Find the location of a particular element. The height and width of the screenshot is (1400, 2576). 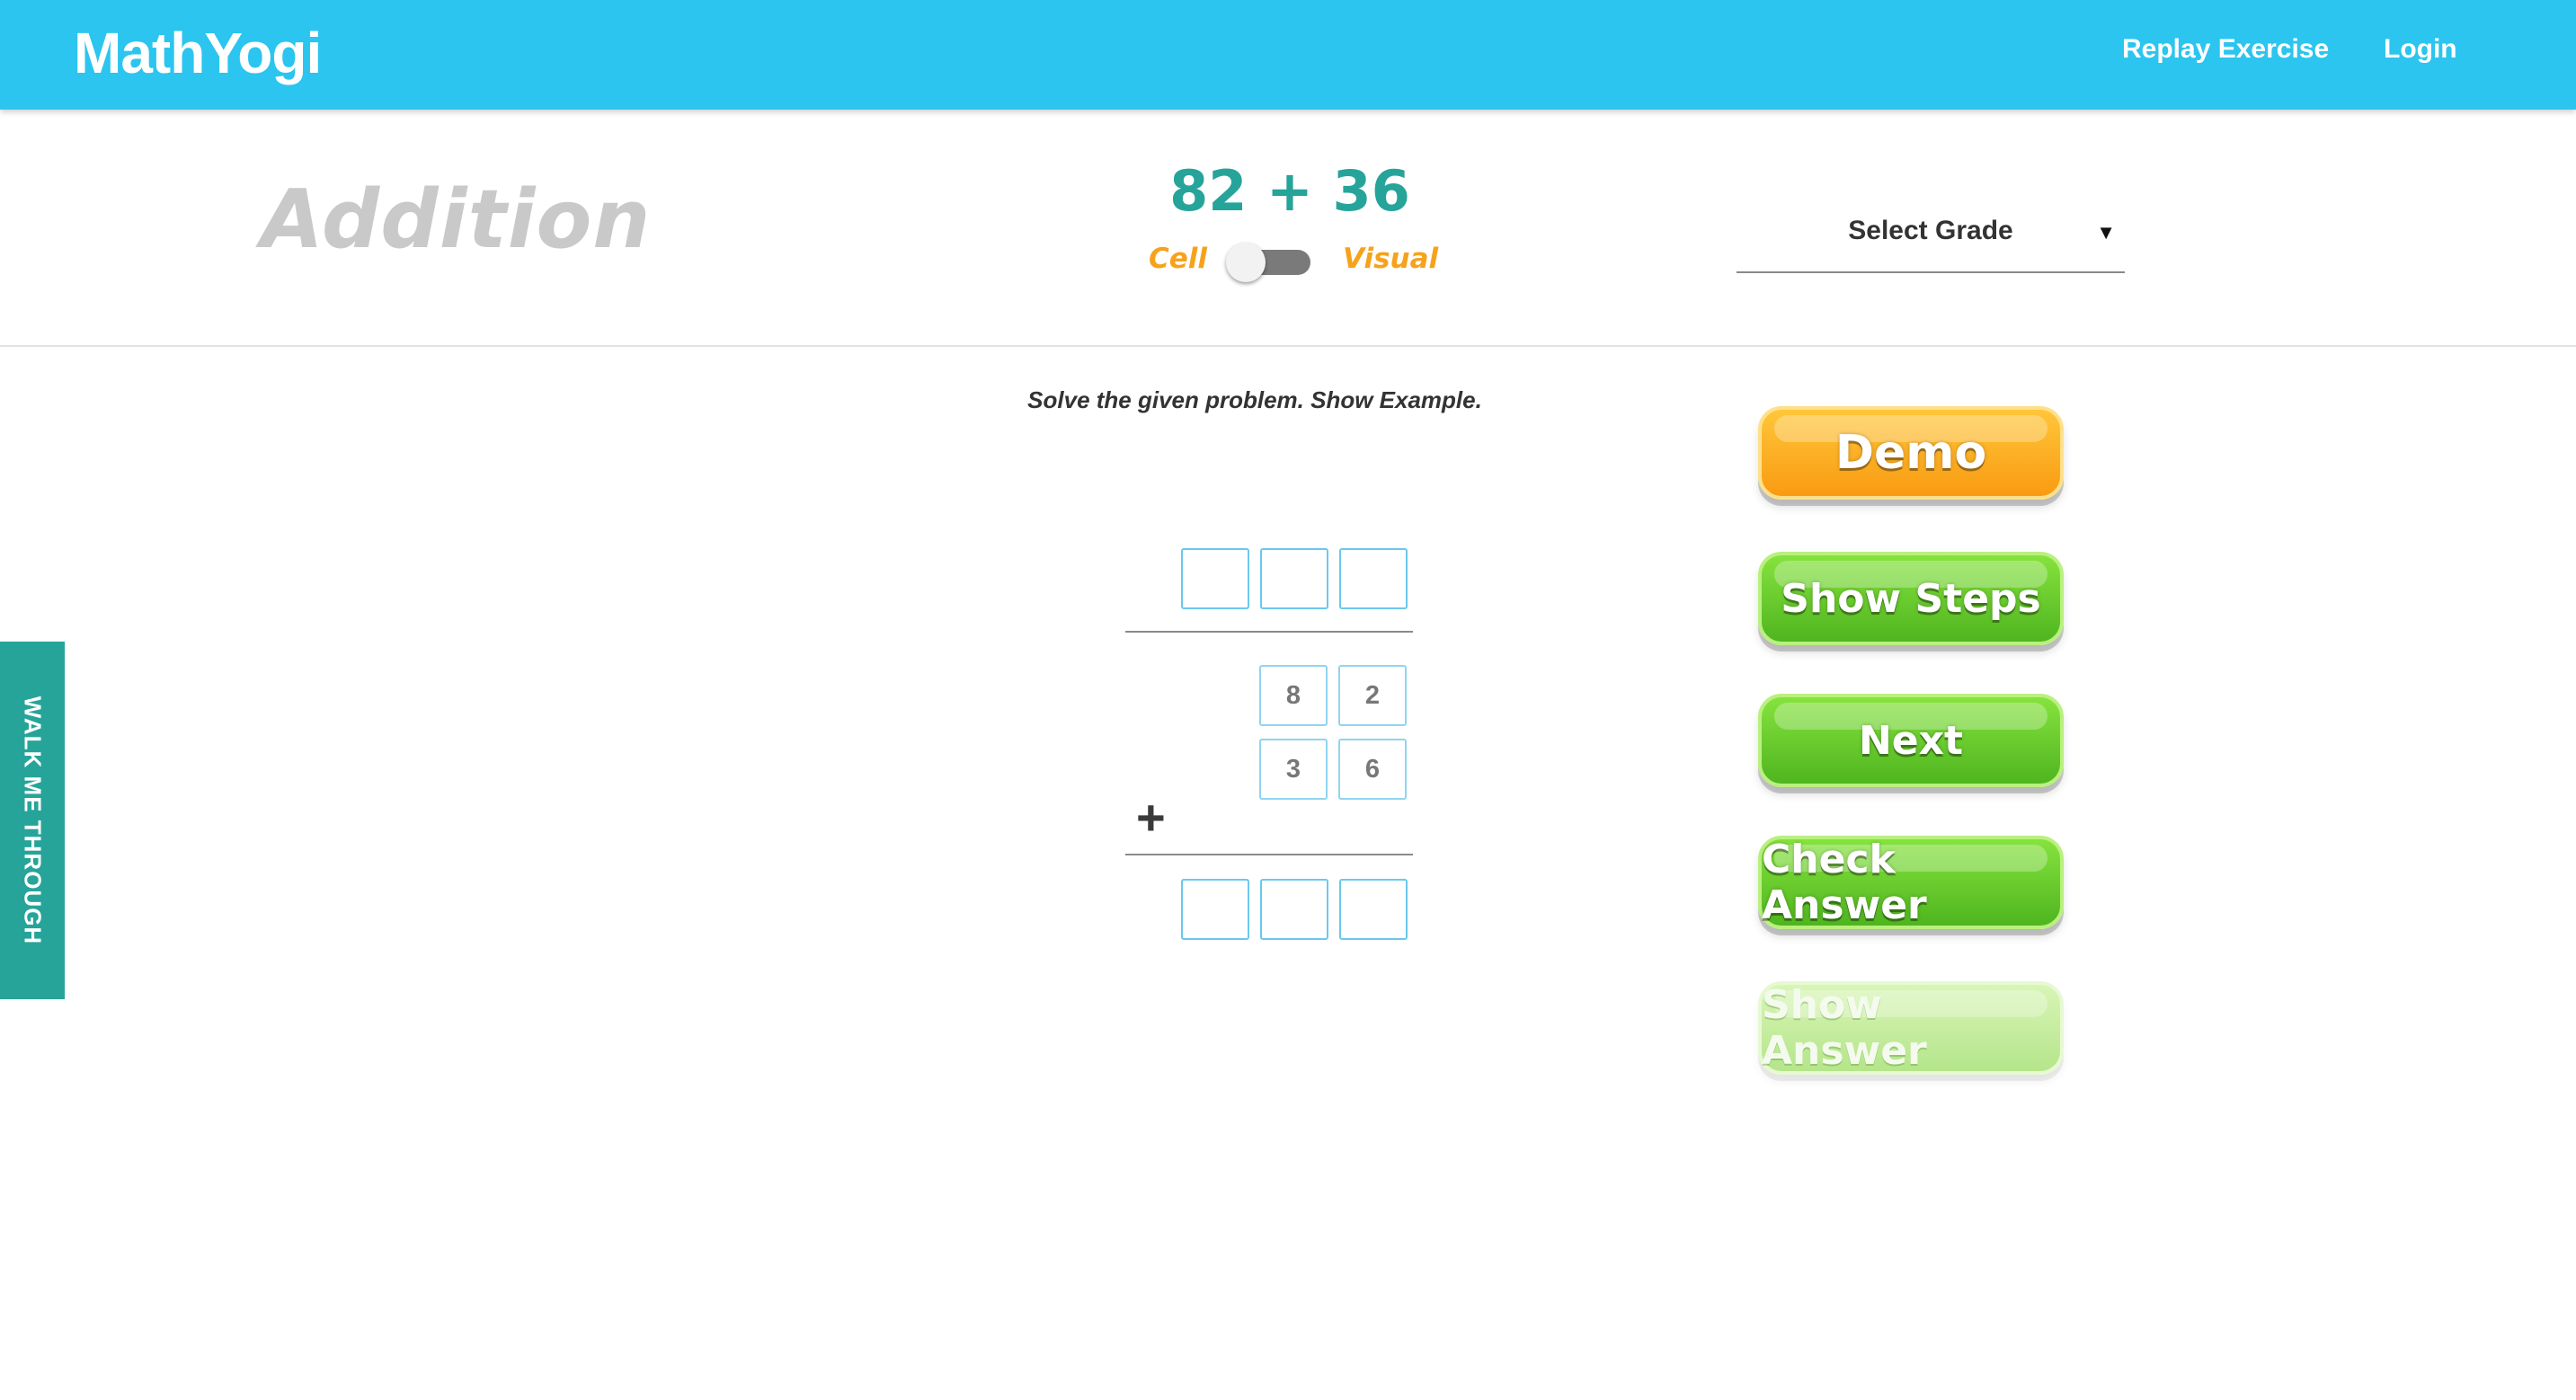

mode-visual-label: Visual is located at coordinates (1391, 259).